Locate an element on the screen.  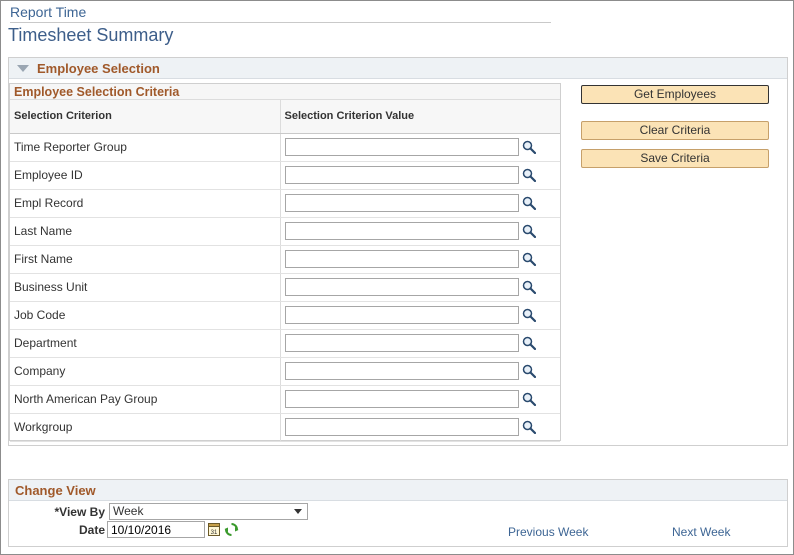
change-view-title: Change View is located at coordinates (55, 490).